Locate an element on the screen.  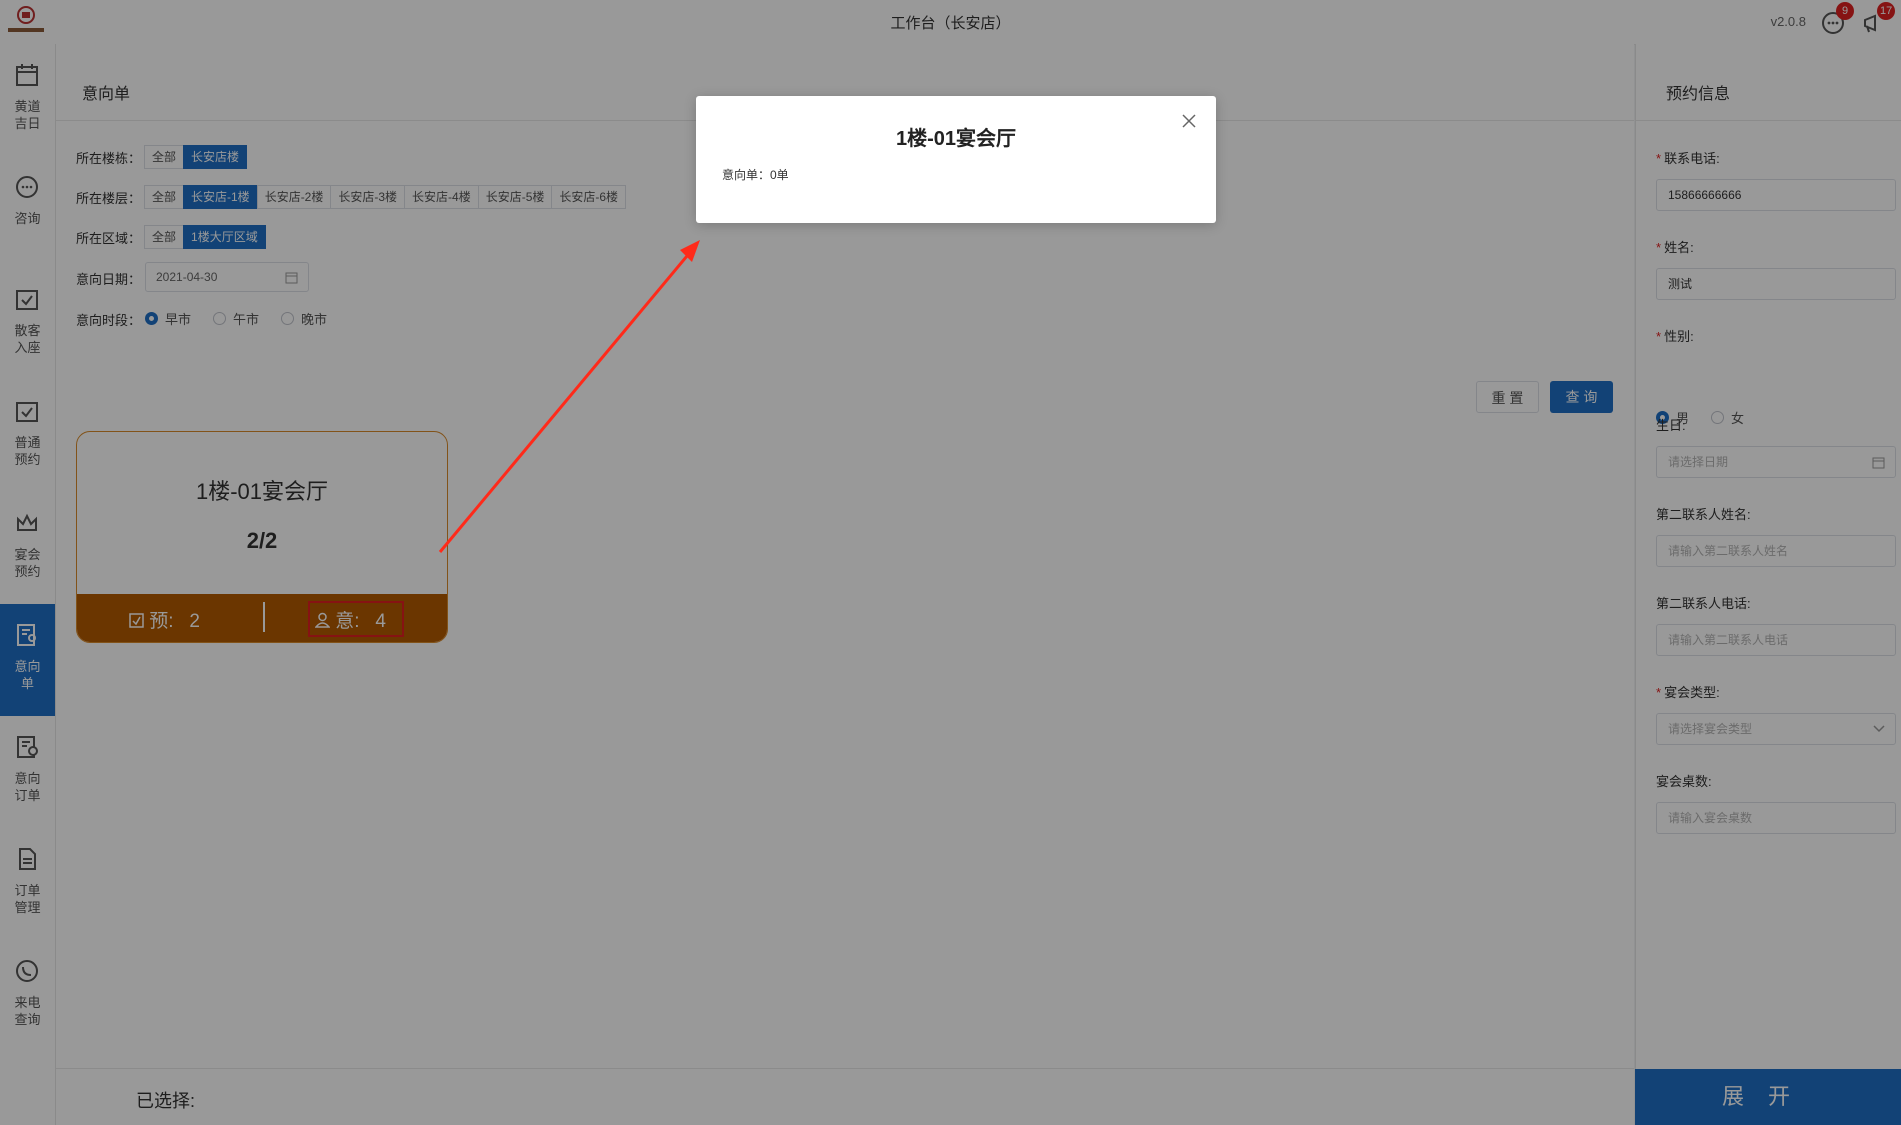
modal-title: 1楼-01宴会厅 is located at coordinates (956, 139).